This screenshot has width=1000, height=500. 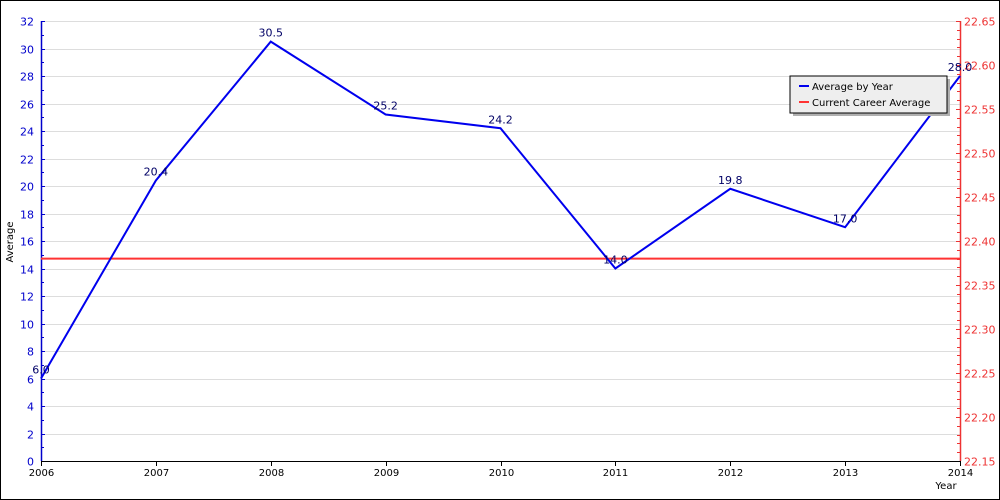 I want to click on y-axis-title: Average, so click(x=10, y=241).